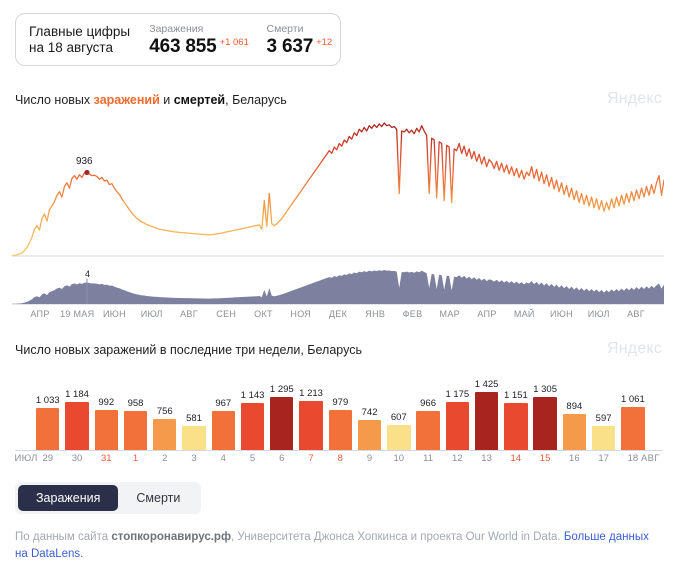 This screenshot has height=572, width=678. I want to click on bar-column: 967, so click(223, 411).